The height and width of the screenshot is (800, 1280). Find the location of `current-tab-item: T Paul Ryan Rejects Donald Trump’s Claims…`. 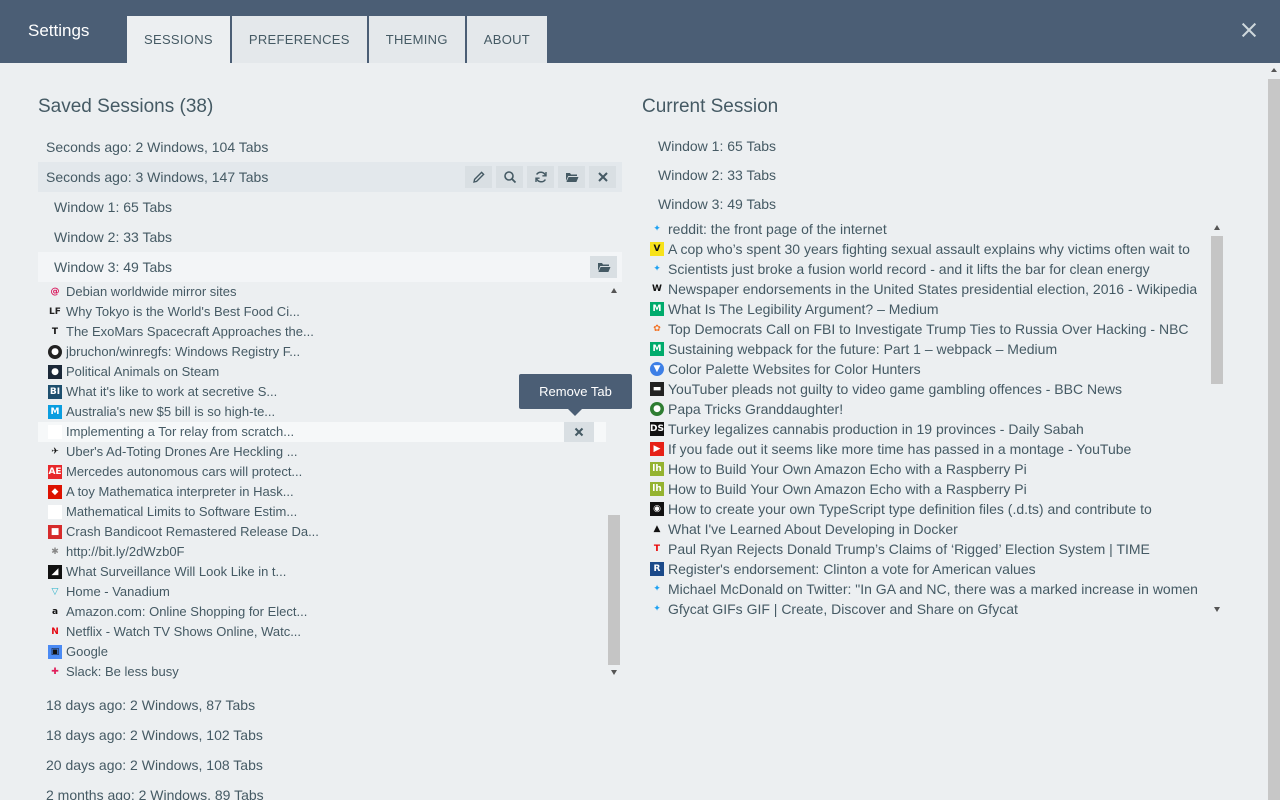

current-tab-item: T Paul Ryan Rejects Donald Trump’s Claims… is located at coordinates (933, 549).